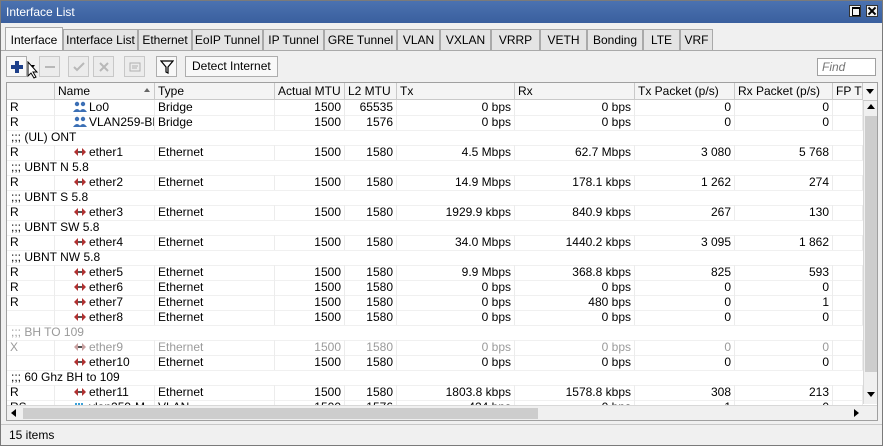 The width and height of the screenshot is (883, 446). Describe the element at coordinates (855, 11) in the screenshot. I see `maximize-icon` at that location.